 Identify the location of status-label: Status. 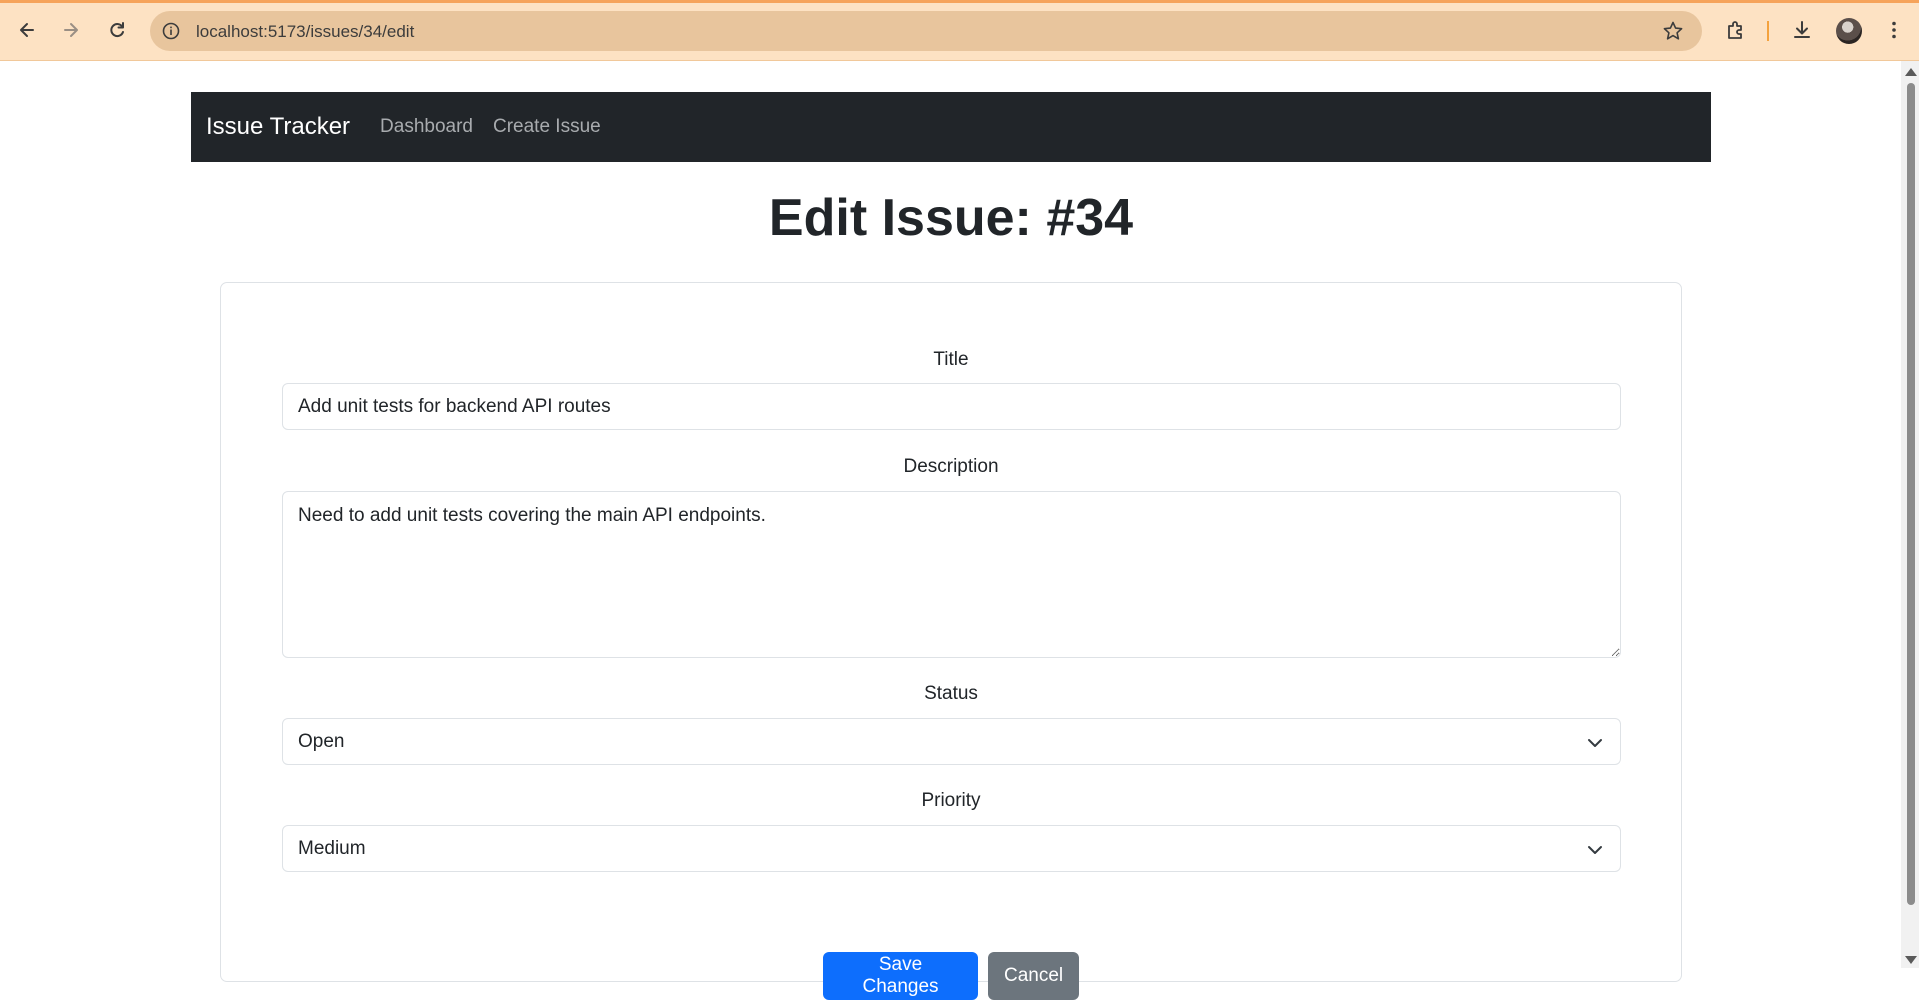
(951, 693).